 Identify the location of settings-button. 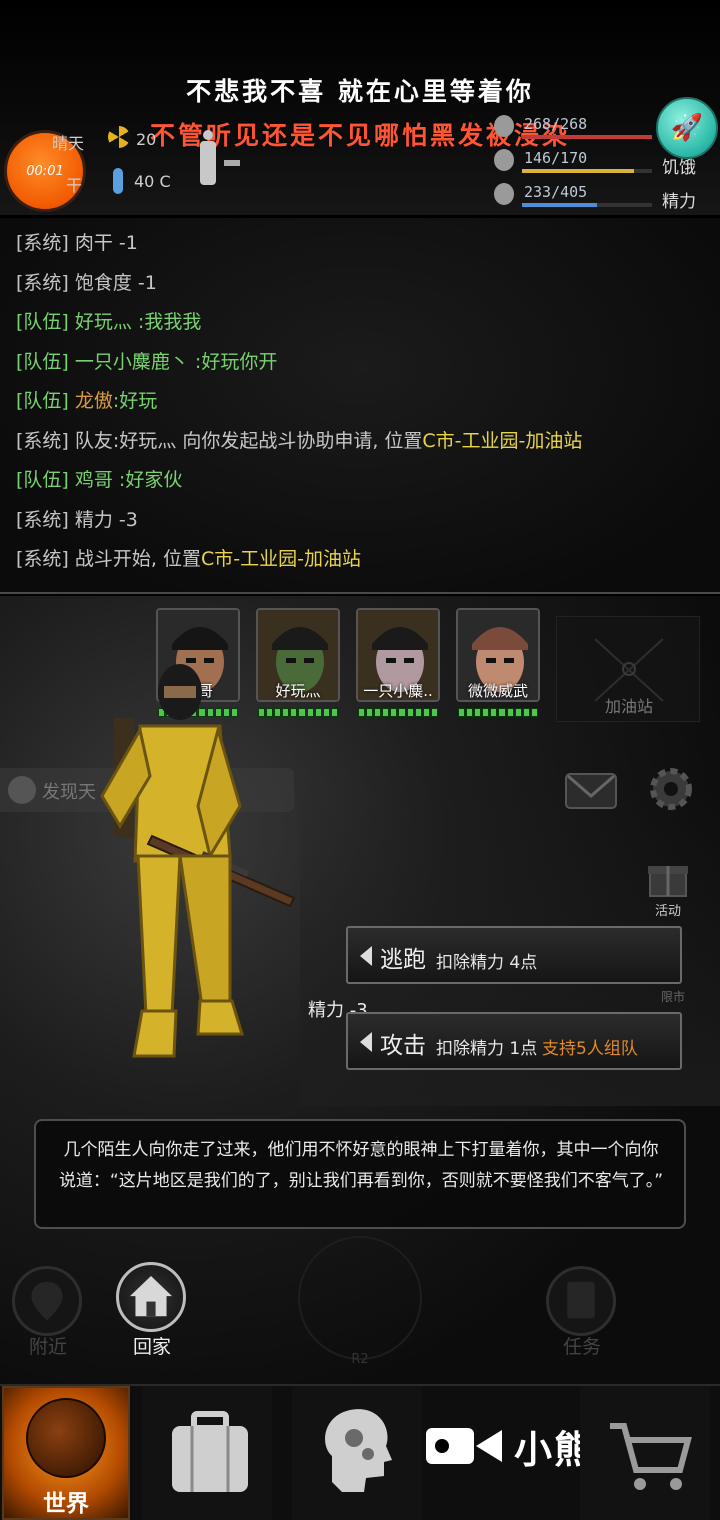
(671, 789).